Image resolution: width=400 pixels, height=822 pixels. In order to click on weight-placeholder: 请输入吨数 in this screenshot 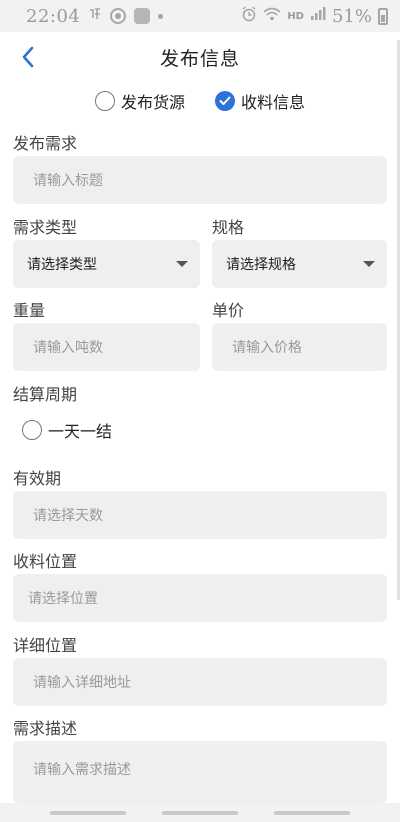, I will do `click(68, 348)`.